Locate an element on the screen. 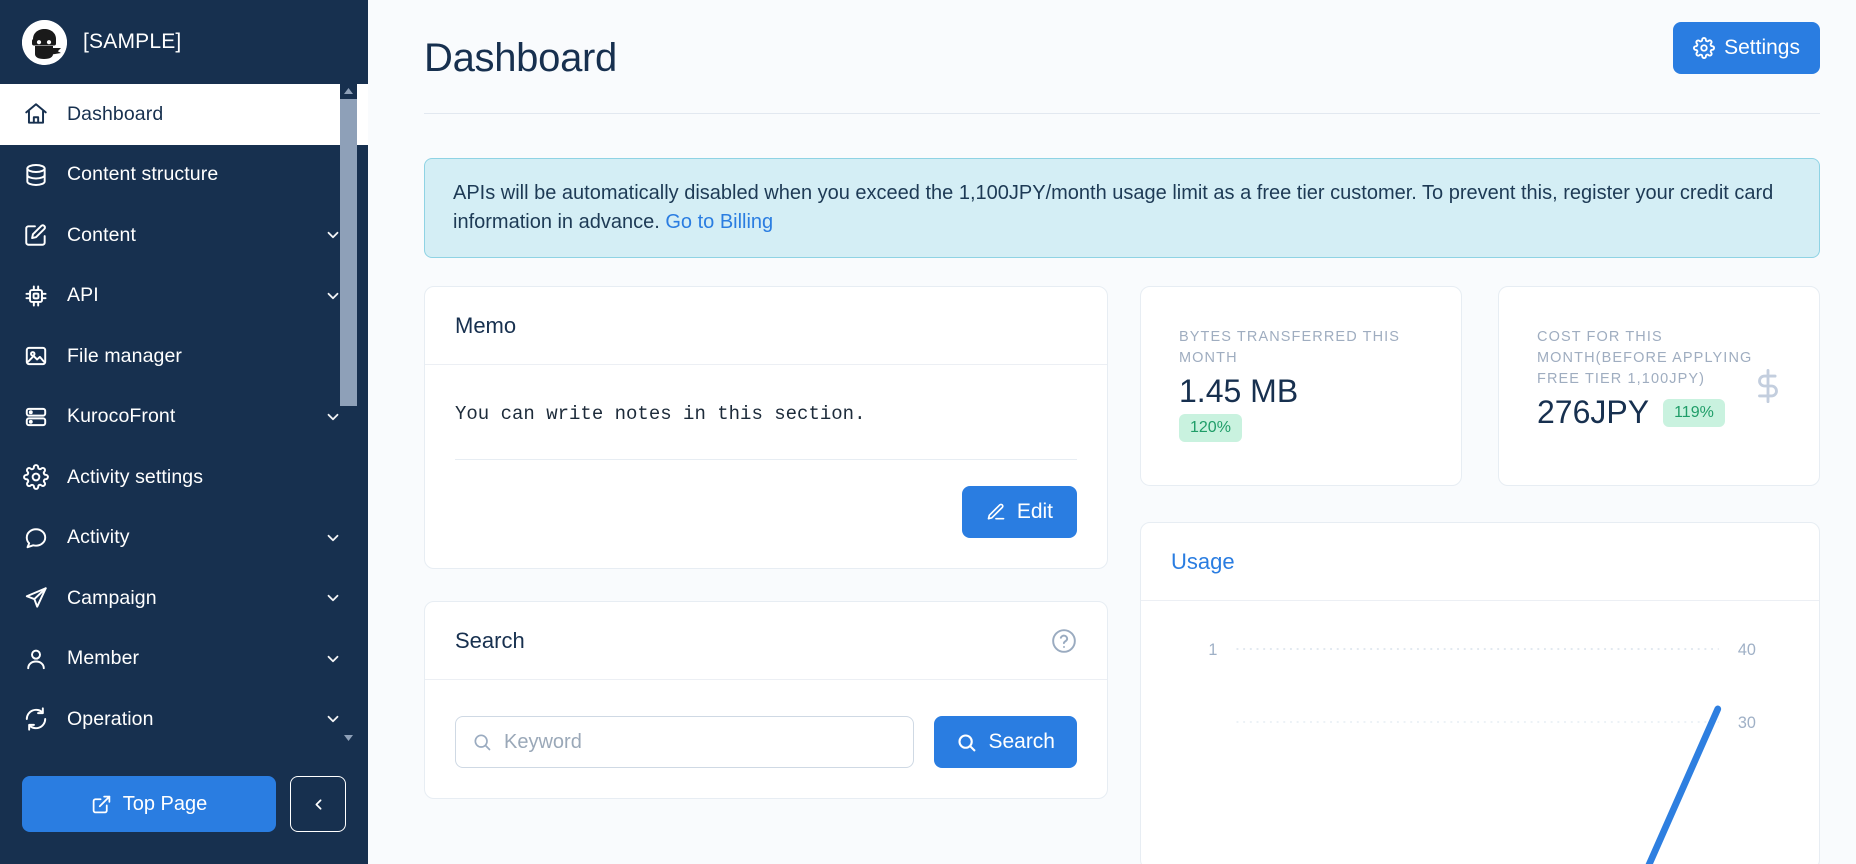  memo-card-header: Memo is located at coordinates (766, 326).